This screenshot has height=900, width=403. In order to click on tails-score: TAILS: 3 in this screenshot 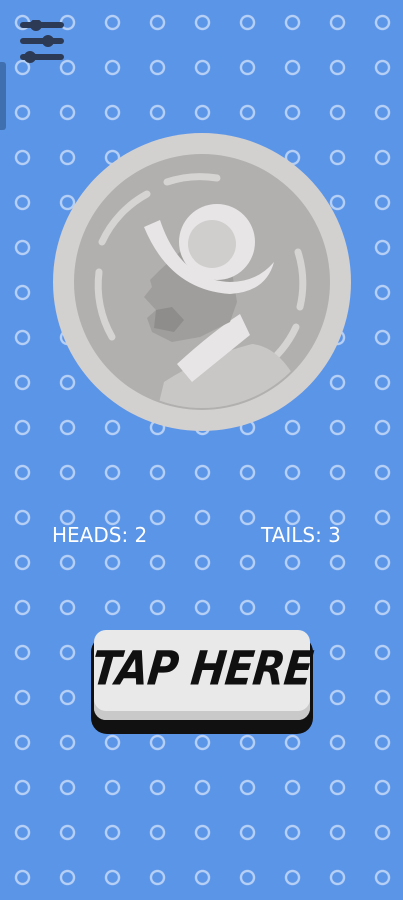, I will do `click(301, 535)`.